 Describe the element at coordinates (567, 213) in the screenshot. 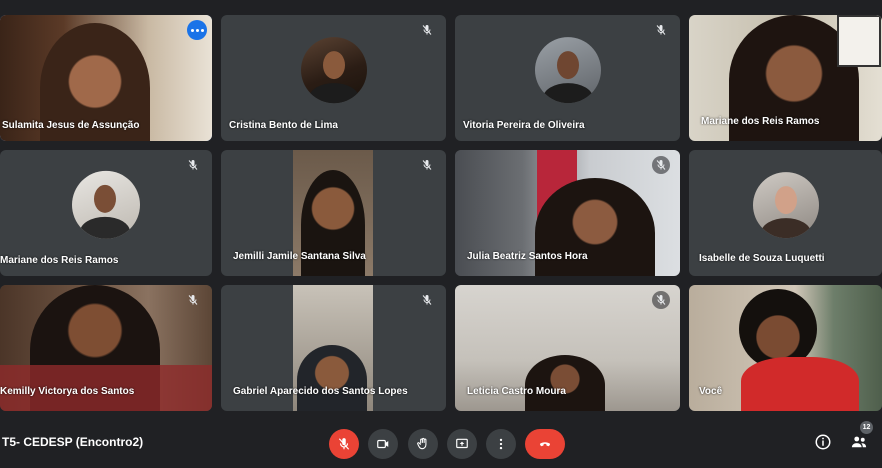

I see `participant-tile: Julia Beatriz Santos Hora` at that location.